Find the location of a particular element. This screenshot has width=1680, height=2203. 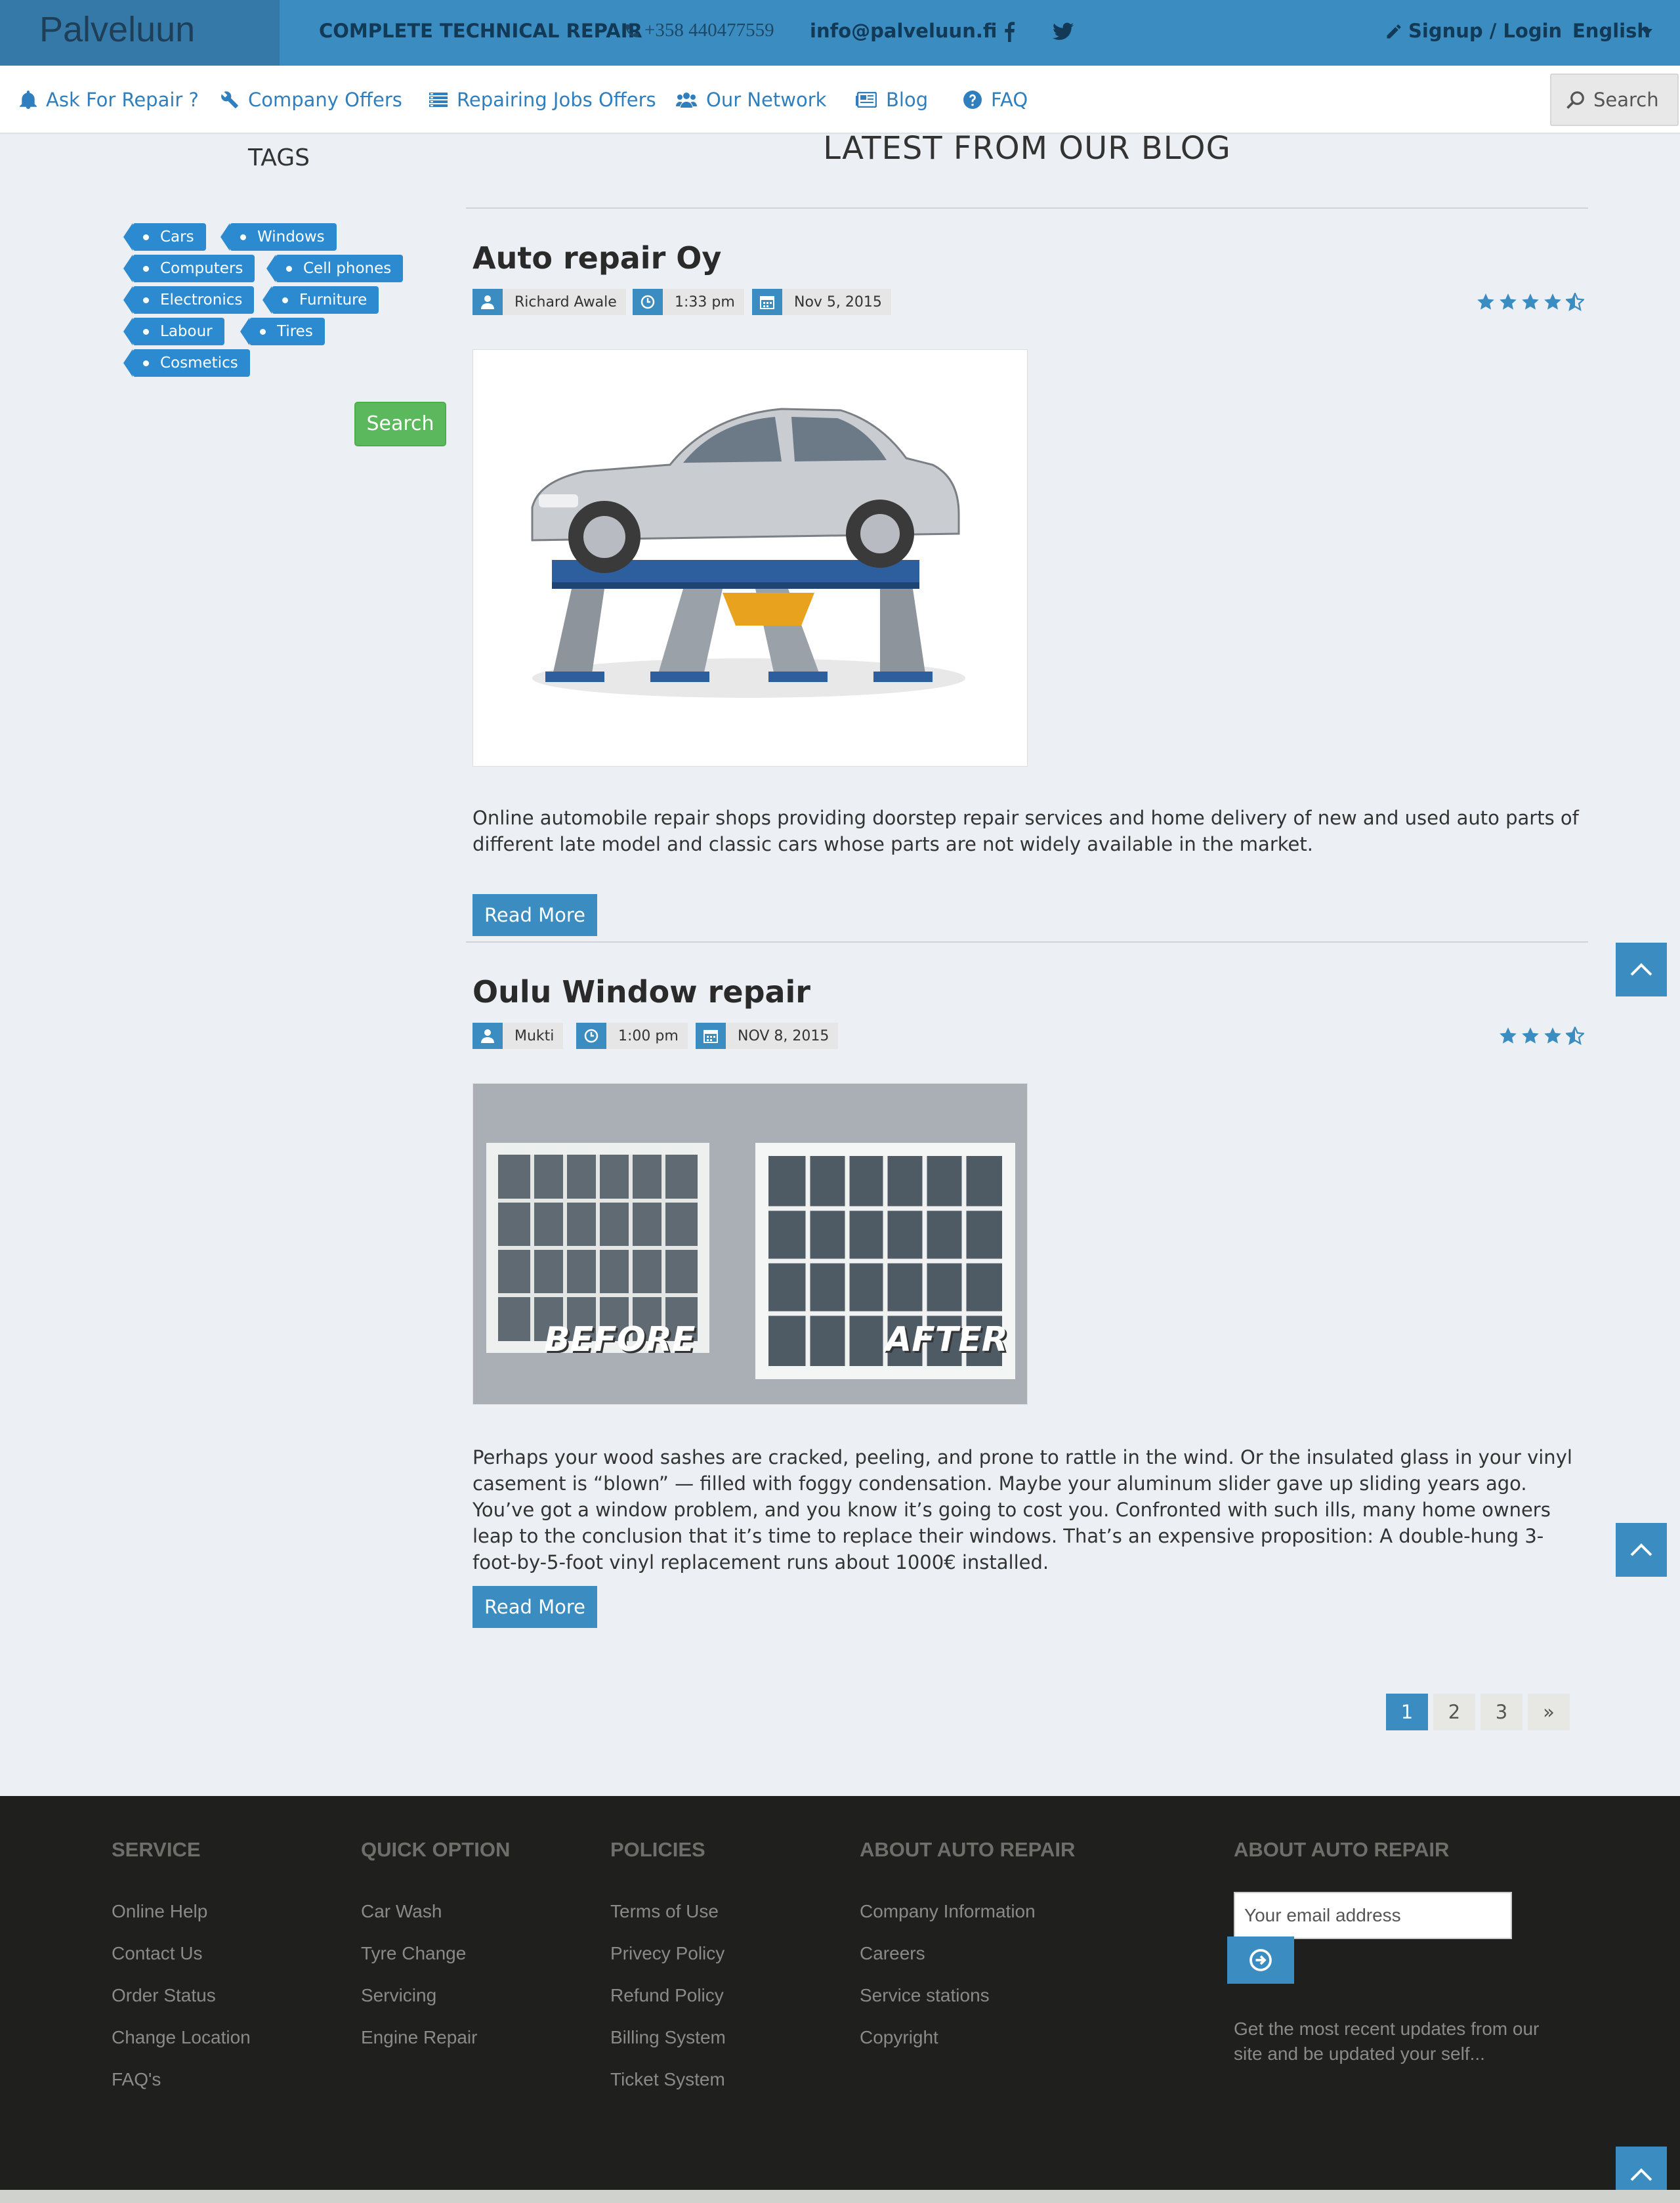

footer-link-tyre-change: Tyre Change is located at coordinates (413, 1953).